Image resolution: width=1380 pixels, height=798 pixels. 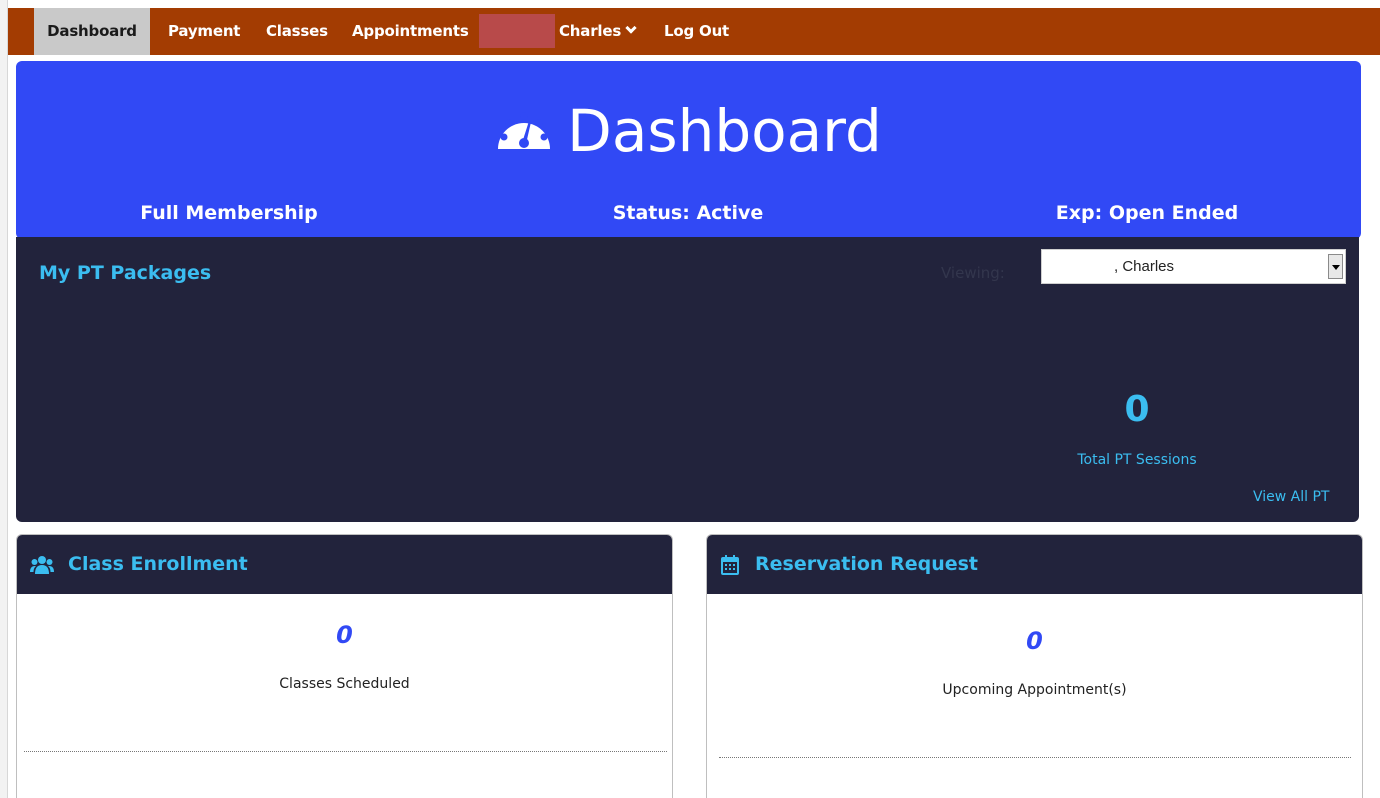 I want to click on classes-scheduled-label: Classes Scheduled, so click(x=344, y=684).